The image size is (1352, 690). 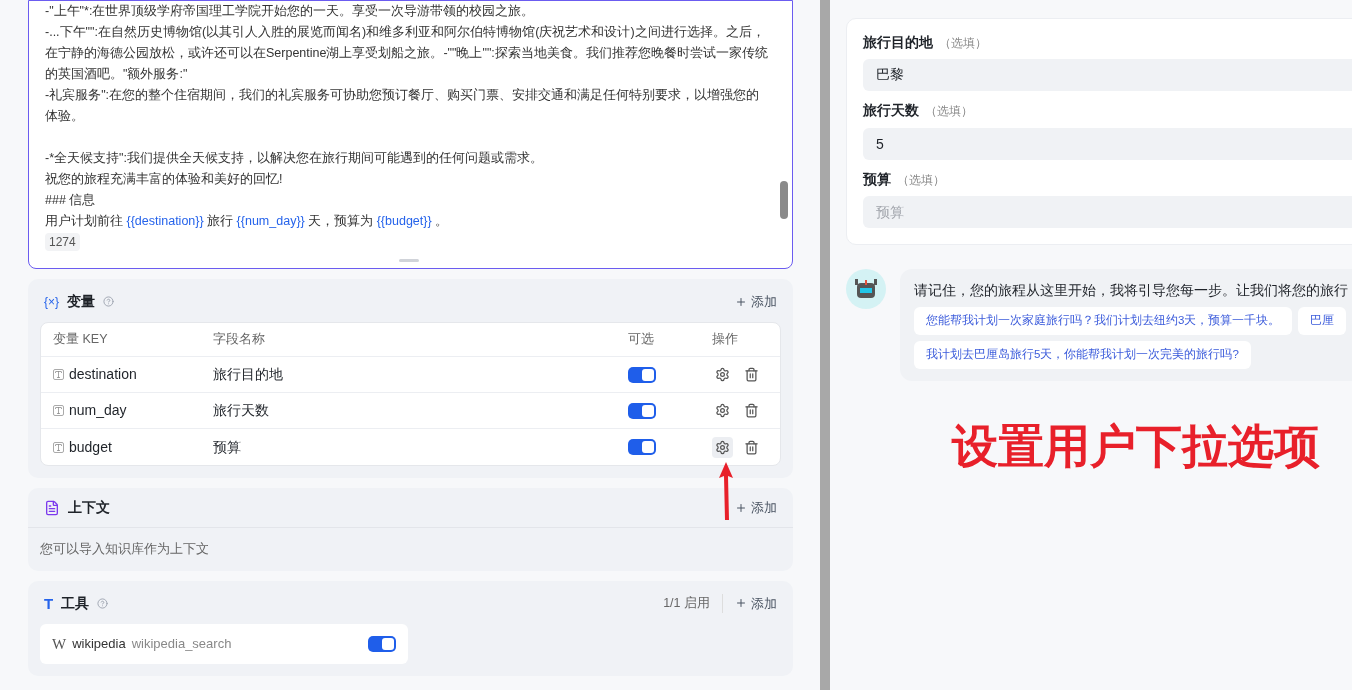 I want to click on field-name: 旅行天数, so click(x=241, y=410).